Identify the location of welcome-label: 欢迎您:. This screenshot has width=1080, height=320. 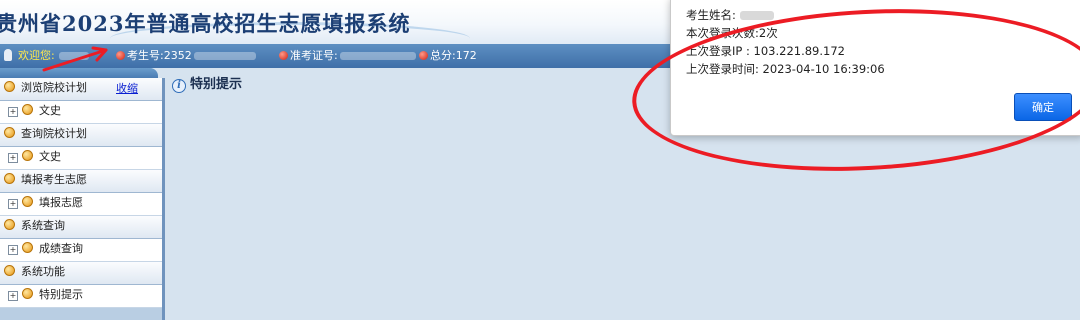
(36, 55).